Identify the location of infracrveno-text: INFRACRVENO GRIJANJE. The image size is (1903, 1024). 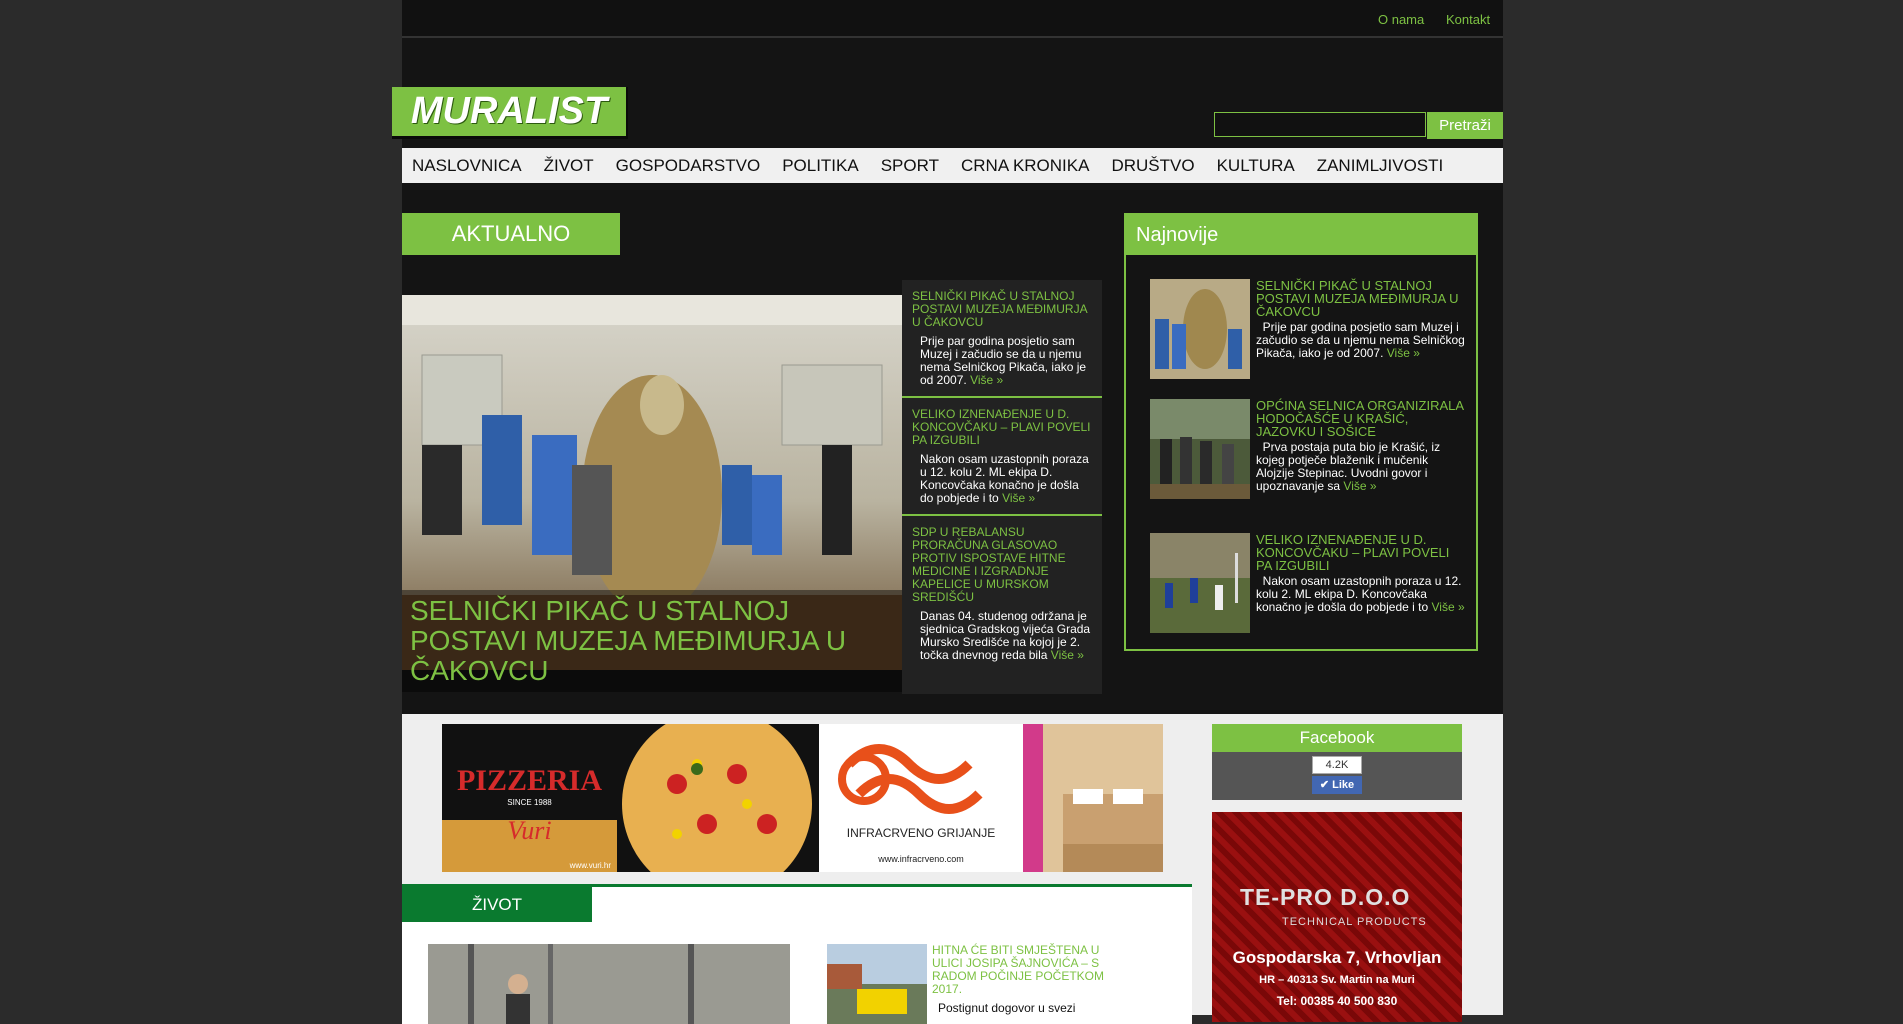
(921, 833).